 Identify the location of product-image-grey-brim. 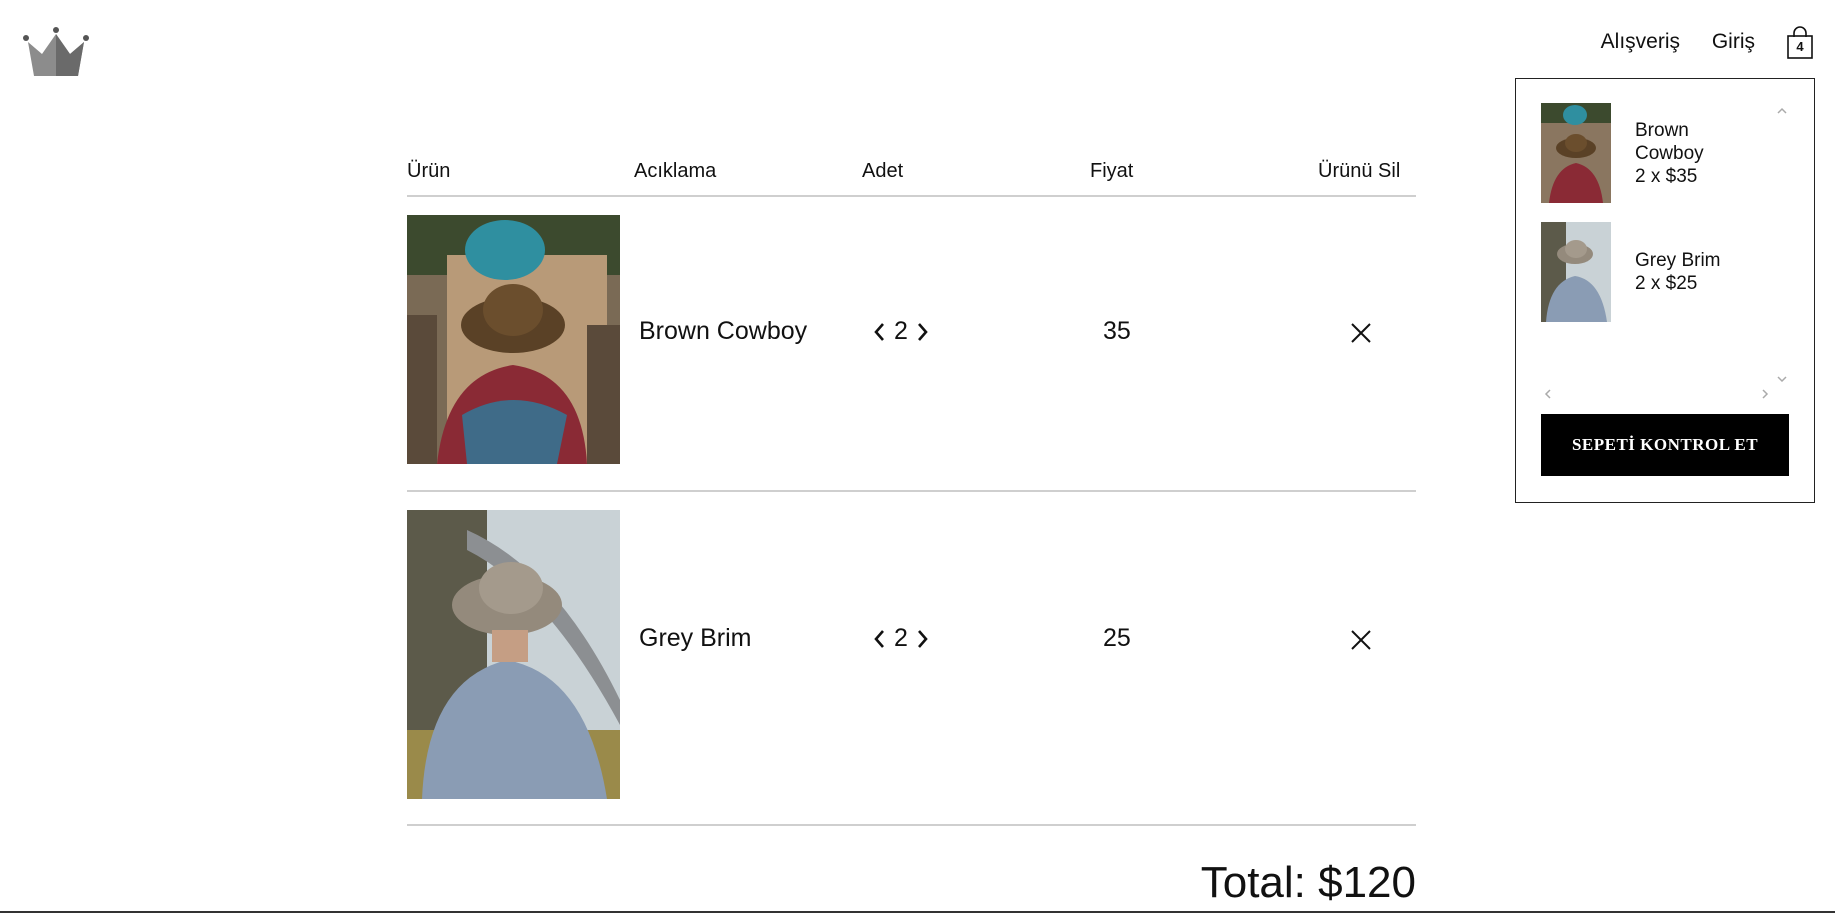
(513, 654).